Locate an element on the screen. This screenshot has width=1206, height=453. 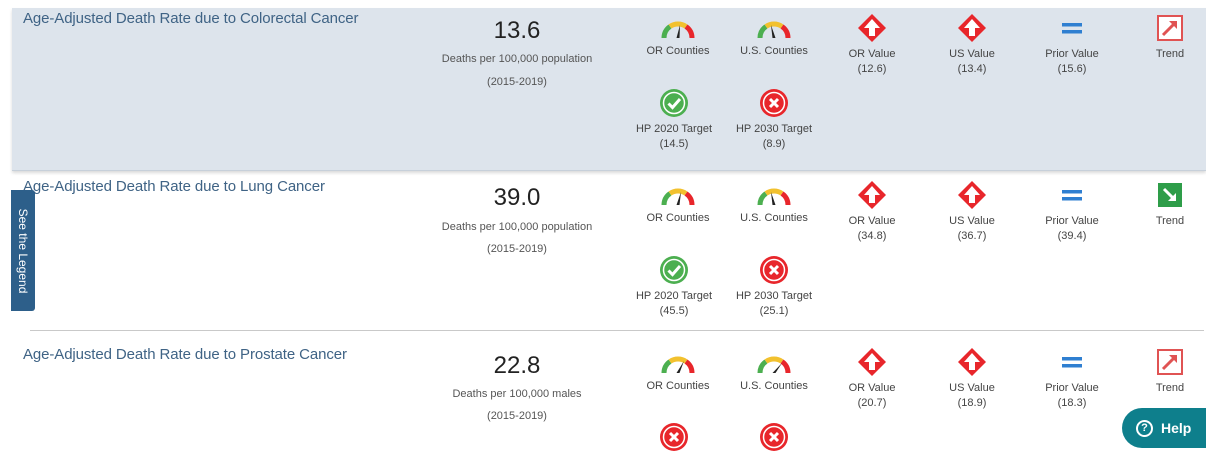
prior-value-comparison: Prior Value (39.4) is located at coordinates (1072, 212).